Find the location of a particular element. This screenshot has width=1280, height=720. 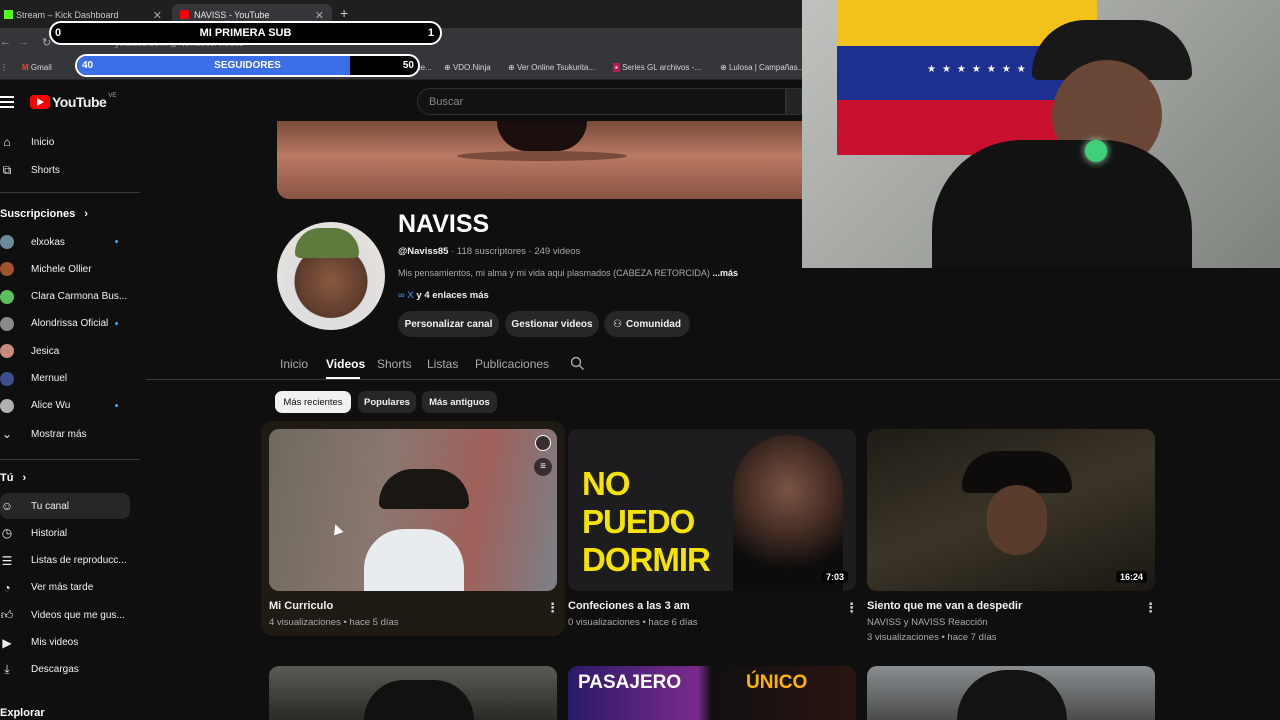

watch-later-icon is located at coordinates (543, 443).